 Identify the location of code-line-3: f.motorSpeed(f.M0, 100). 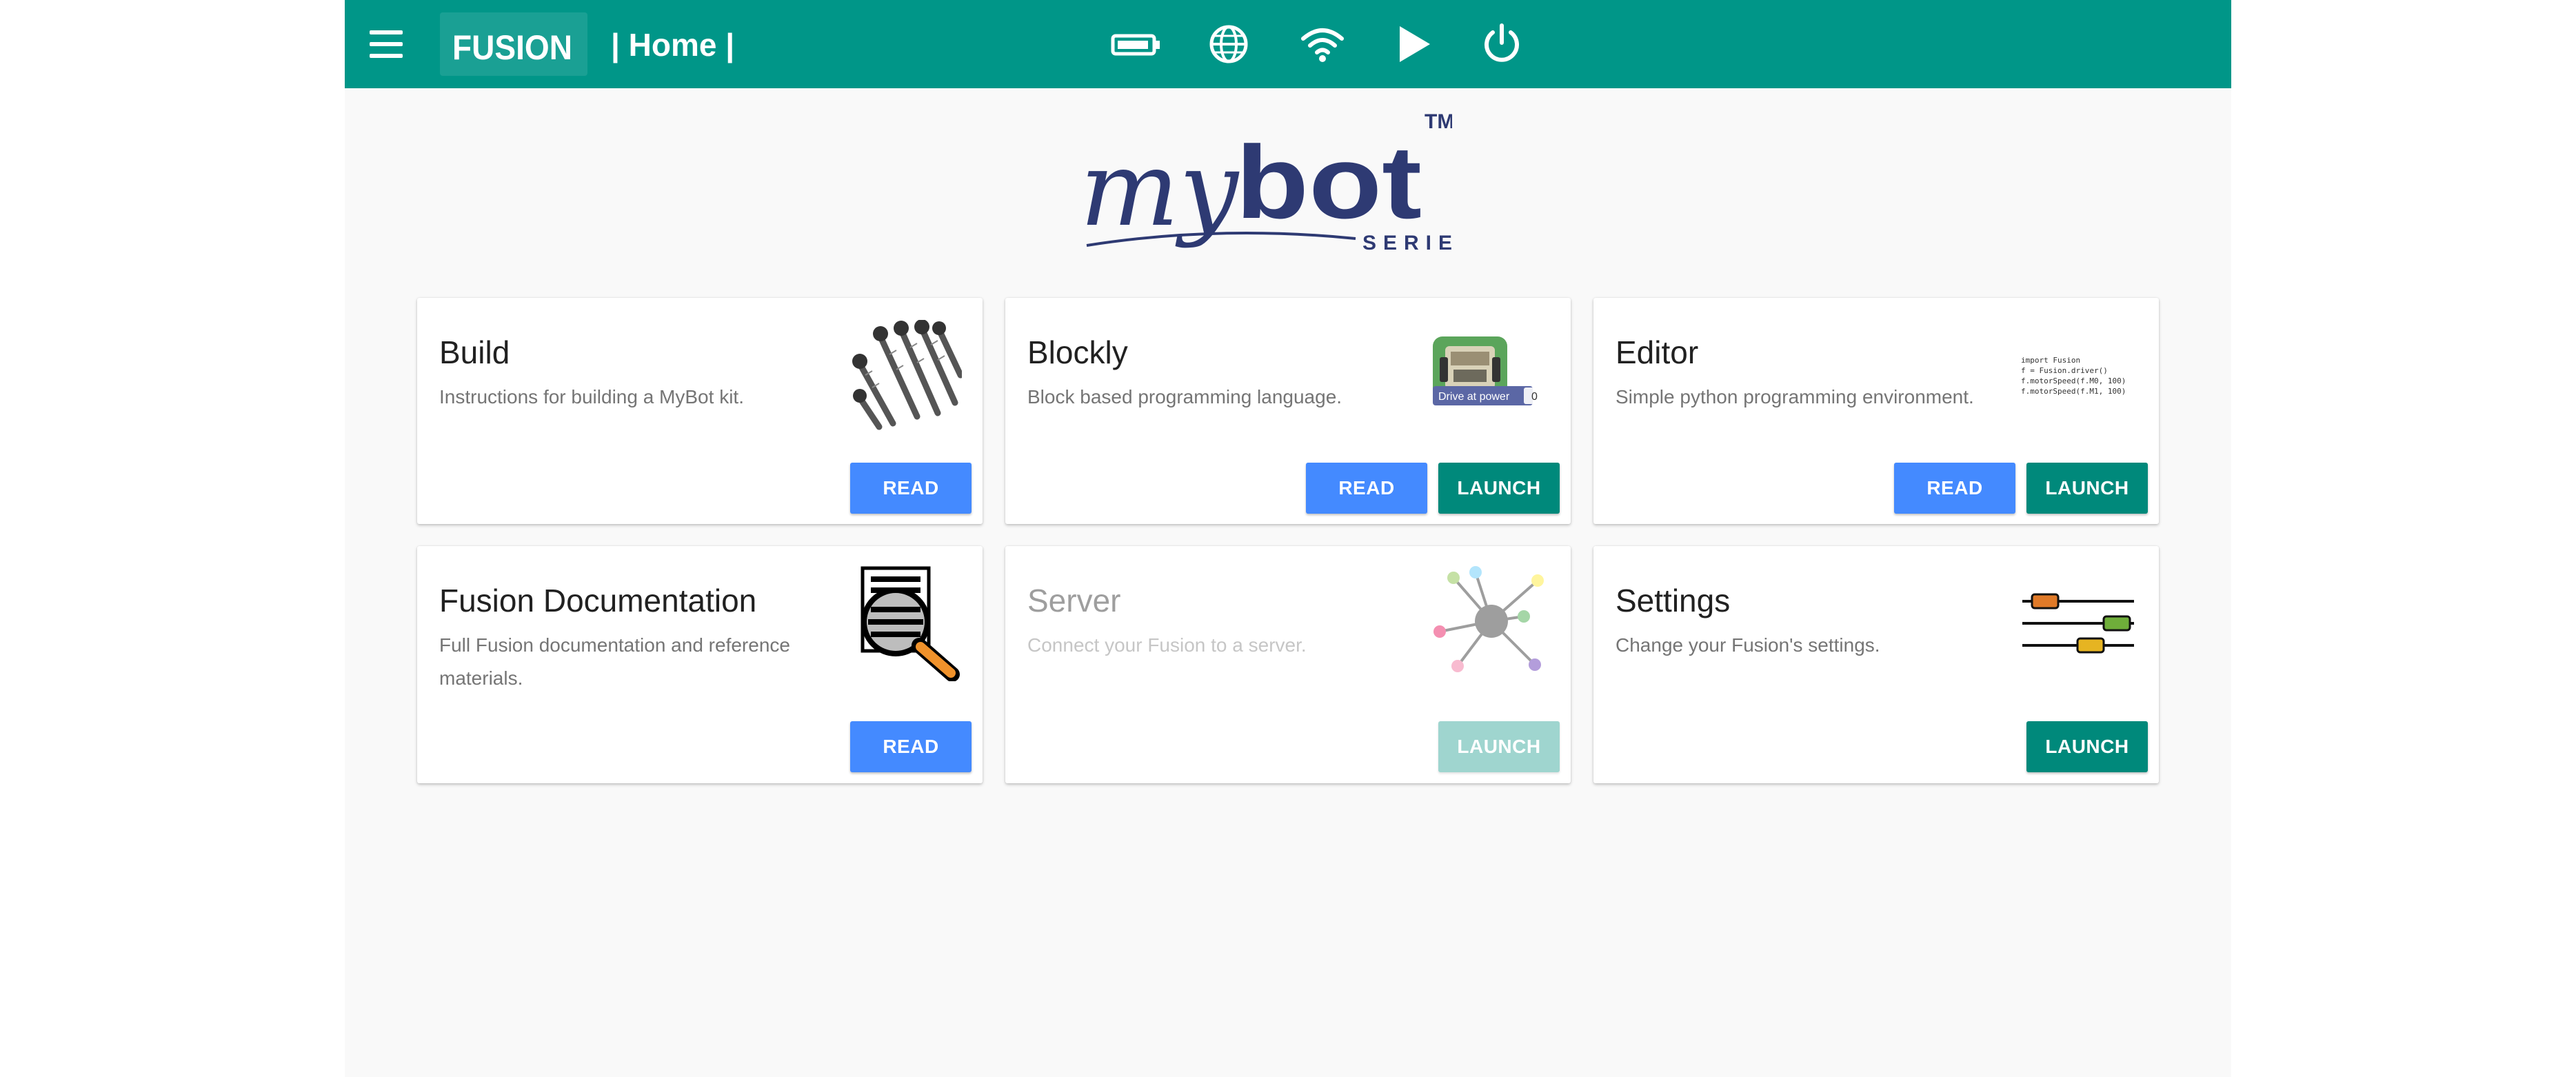
(2073, 380).